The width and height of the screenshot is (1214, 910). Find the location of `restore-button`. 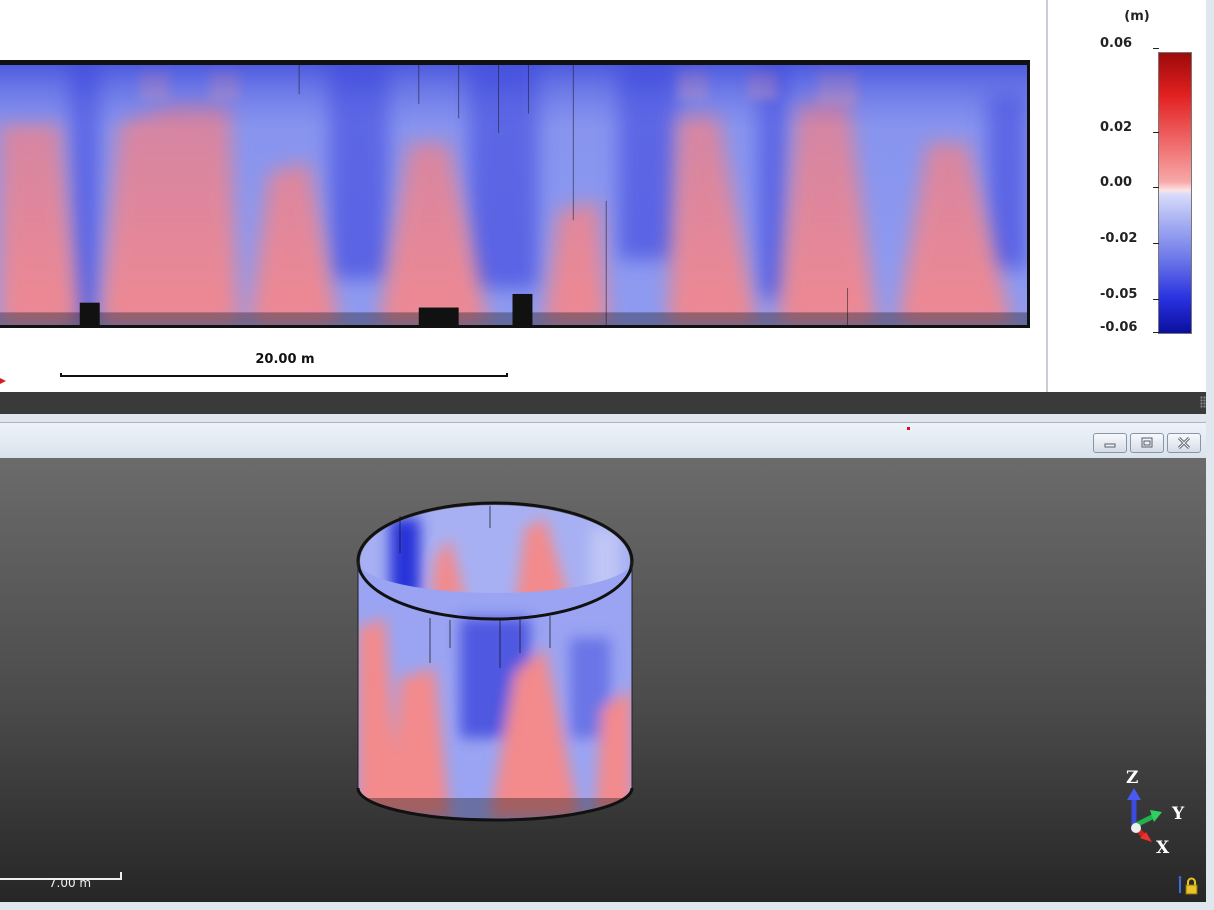

restore-button is located at coordinates (1147, 443).